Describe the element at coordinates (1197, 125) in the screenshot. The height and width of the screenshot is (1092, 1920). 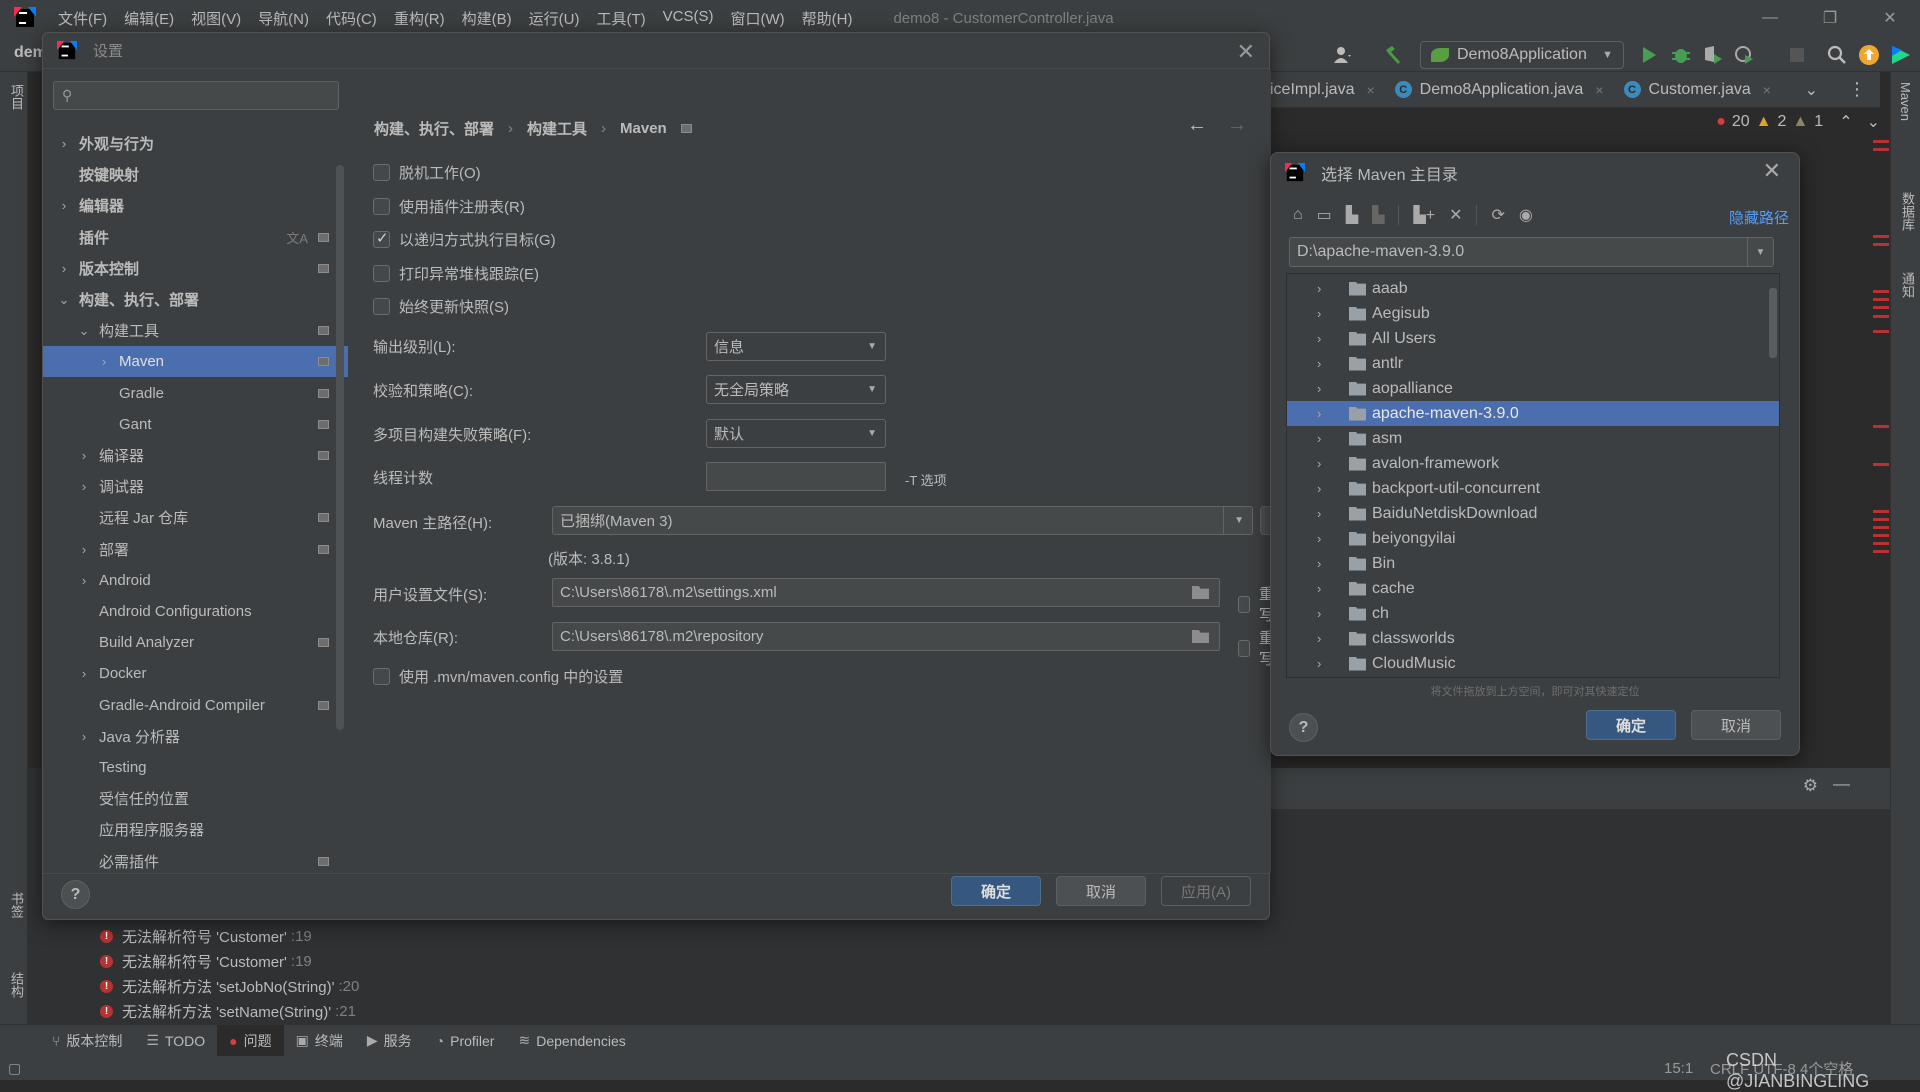
I see `back-arrow-icon: ←` at that location.